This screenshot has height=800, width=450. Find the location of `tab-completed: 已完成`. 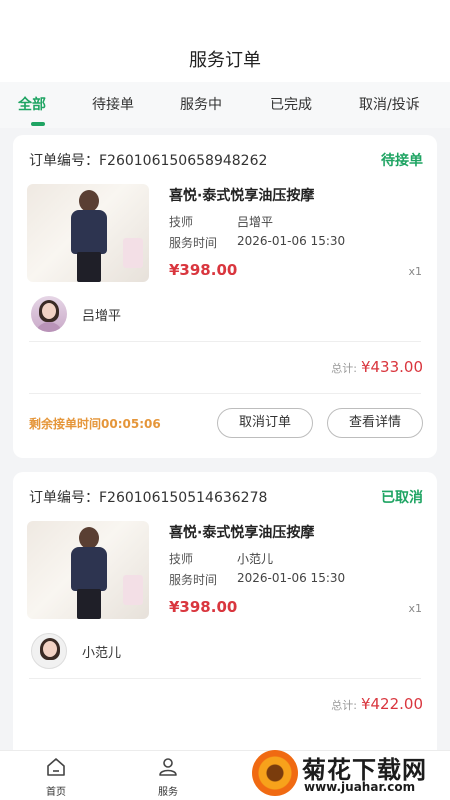

tab-completed: 已完成 is located at coordinates (291, 104).